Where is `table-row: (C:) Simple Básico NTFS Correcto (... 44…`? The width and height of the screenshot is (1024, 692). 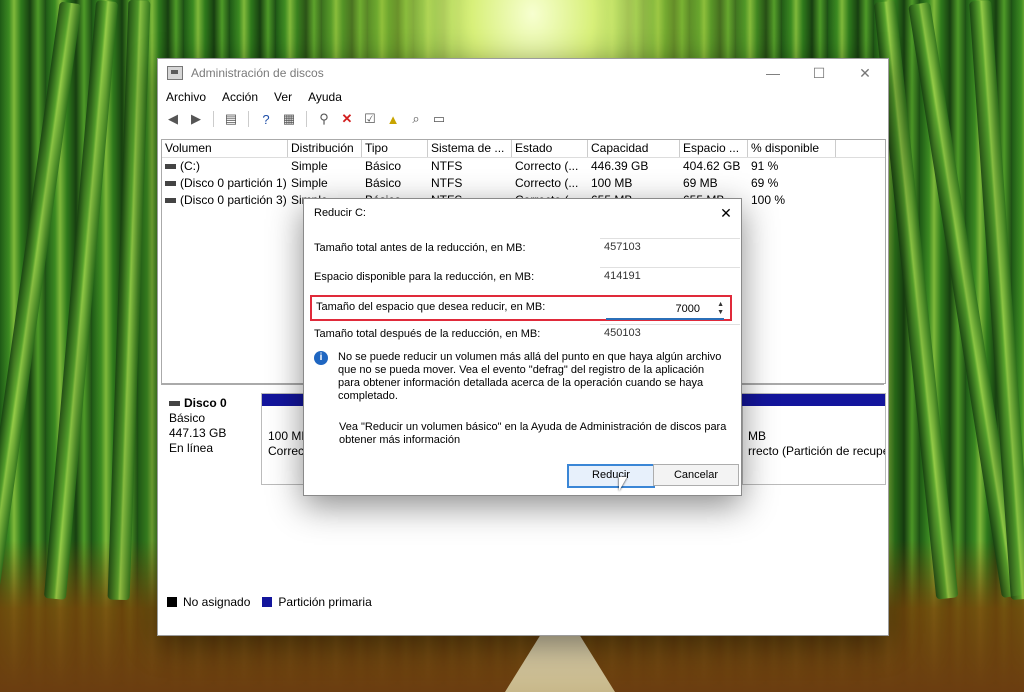
table-row: (C:) Simple Básico NTFS Correcto (... 44… is located at coordinates (523, 166).